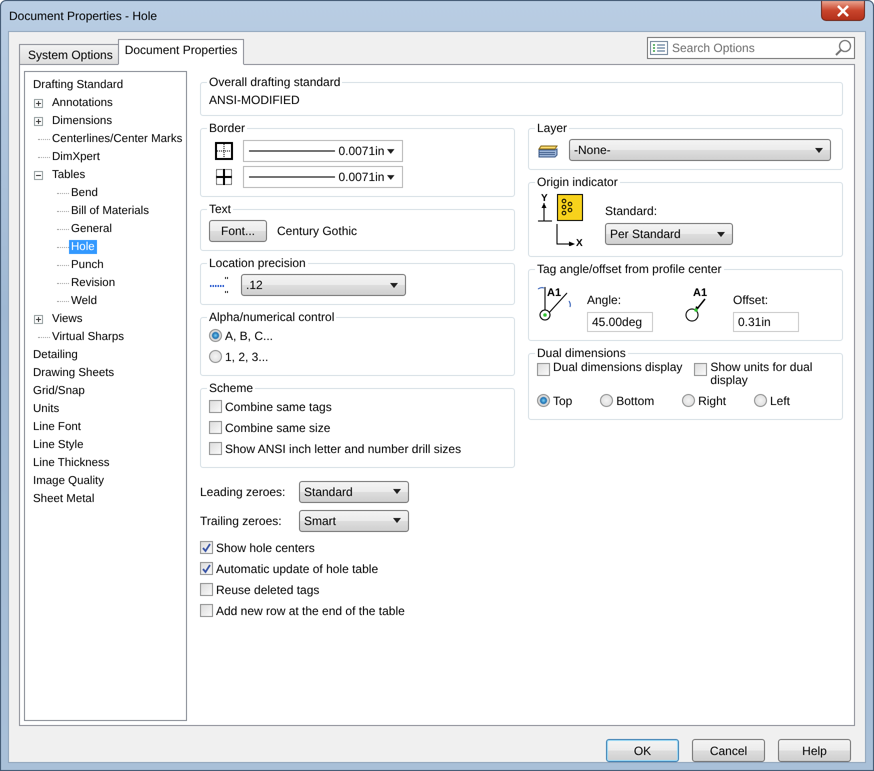  What do you see at coordinates (762, 374) in the screenshot?
I see `checkbox-label: Show units for dual display` at bounding box center [762, 374].